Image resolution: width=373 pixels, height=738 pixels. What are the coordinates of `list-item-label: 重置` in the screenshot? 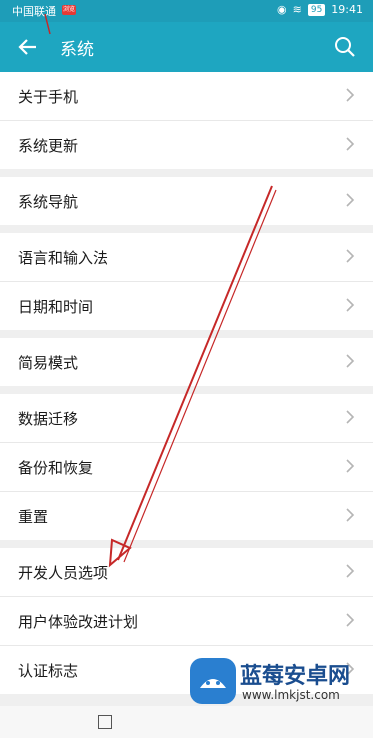 It's located at (33, 517).